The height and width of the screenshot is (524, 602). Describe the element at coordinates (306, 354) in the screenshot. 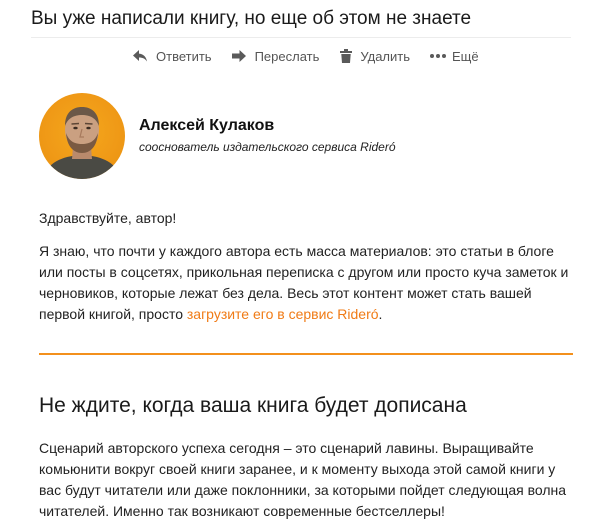

I see `section-divider` at that location.